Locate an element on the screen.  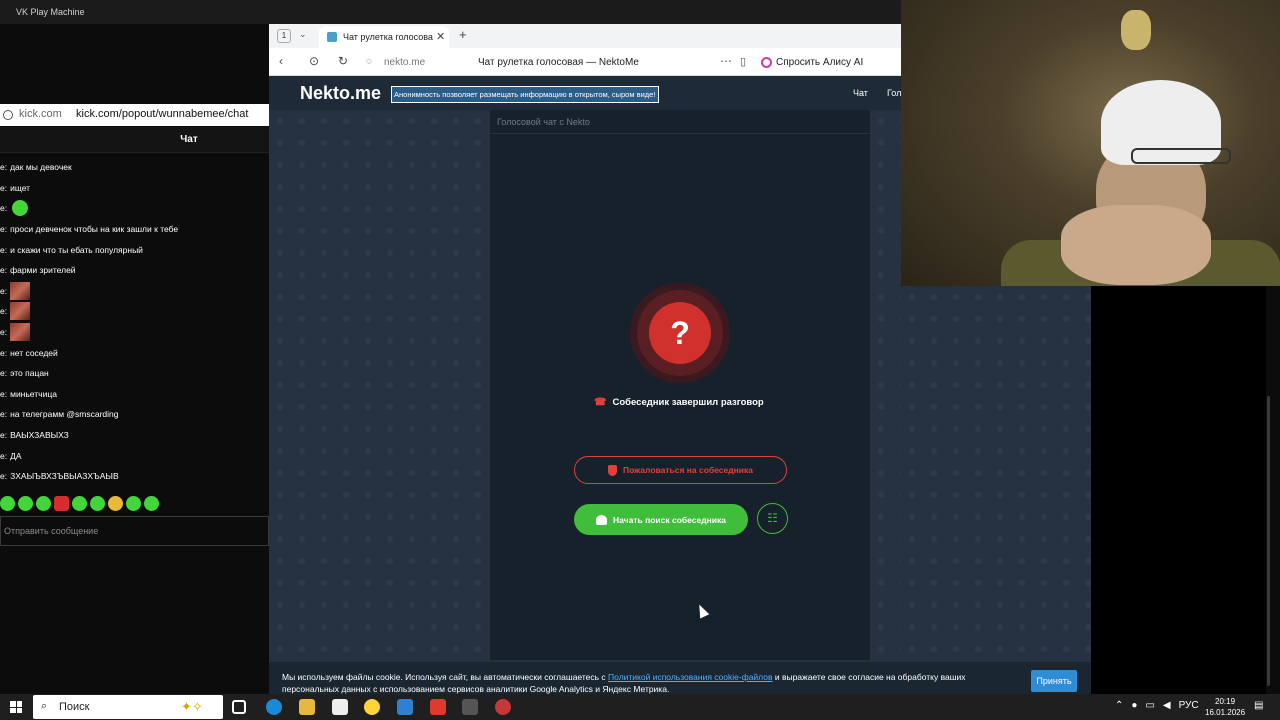
taskbar-search-label: Поиск is located at coordinates (74, 707).